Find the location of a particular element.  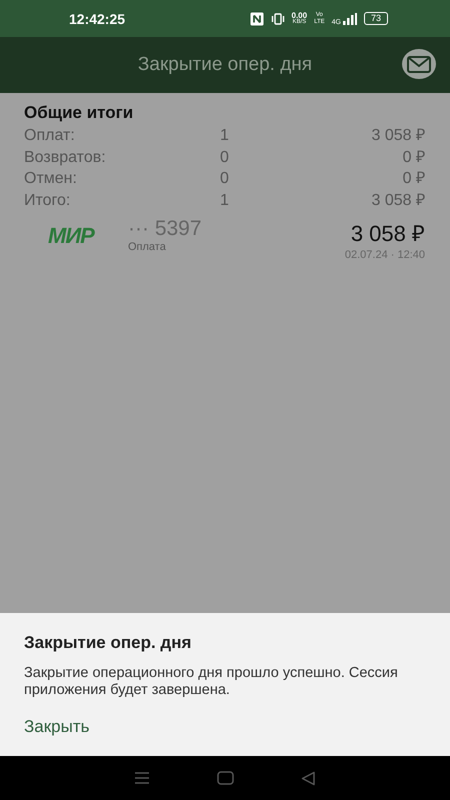

total-label: Итого: is located at coordinates (48, 200).